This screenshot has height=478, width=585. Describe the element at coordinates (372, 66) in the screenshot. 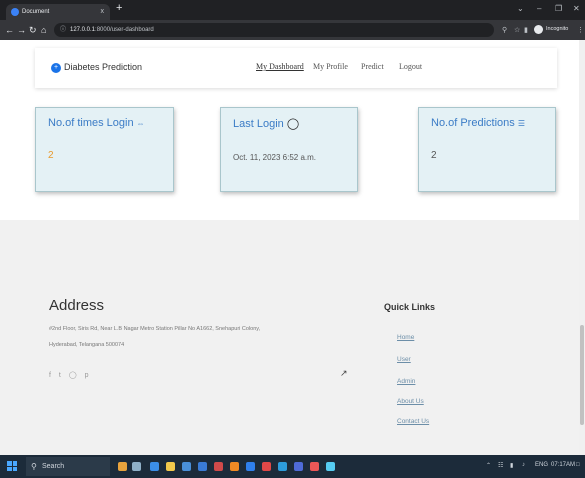

I see `nav-predict: Predict` at that location.